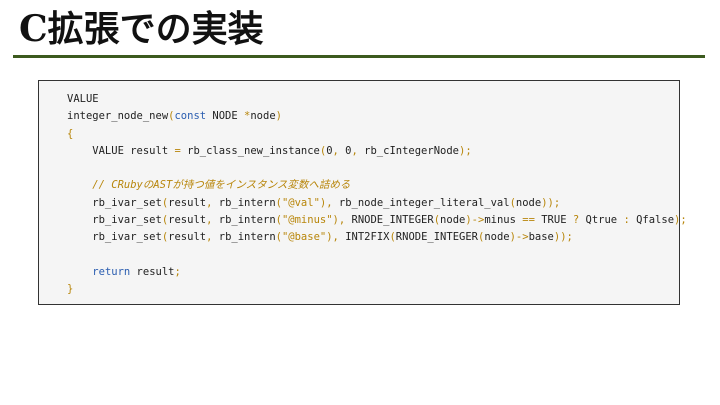  What do you see at coordinates (118, 116) in the screenshot?
I see `code-token: integer_node_new` at bounding box center [118, 116].